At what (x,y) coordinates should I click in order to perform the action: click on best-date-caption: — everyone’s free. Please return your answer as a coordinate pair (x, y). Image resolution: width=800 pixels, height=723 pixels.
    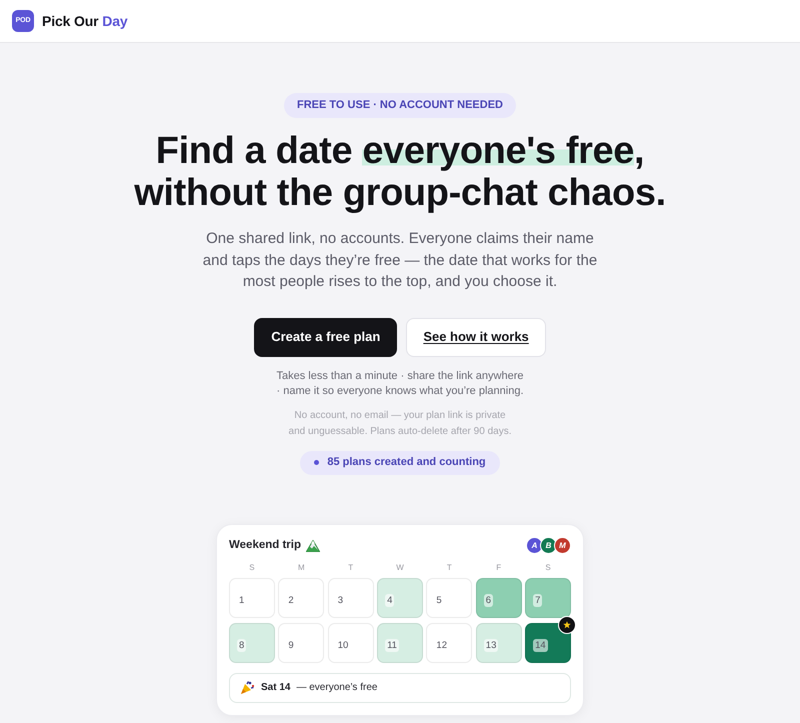
    Looking at the image, I should click on (337, 688).